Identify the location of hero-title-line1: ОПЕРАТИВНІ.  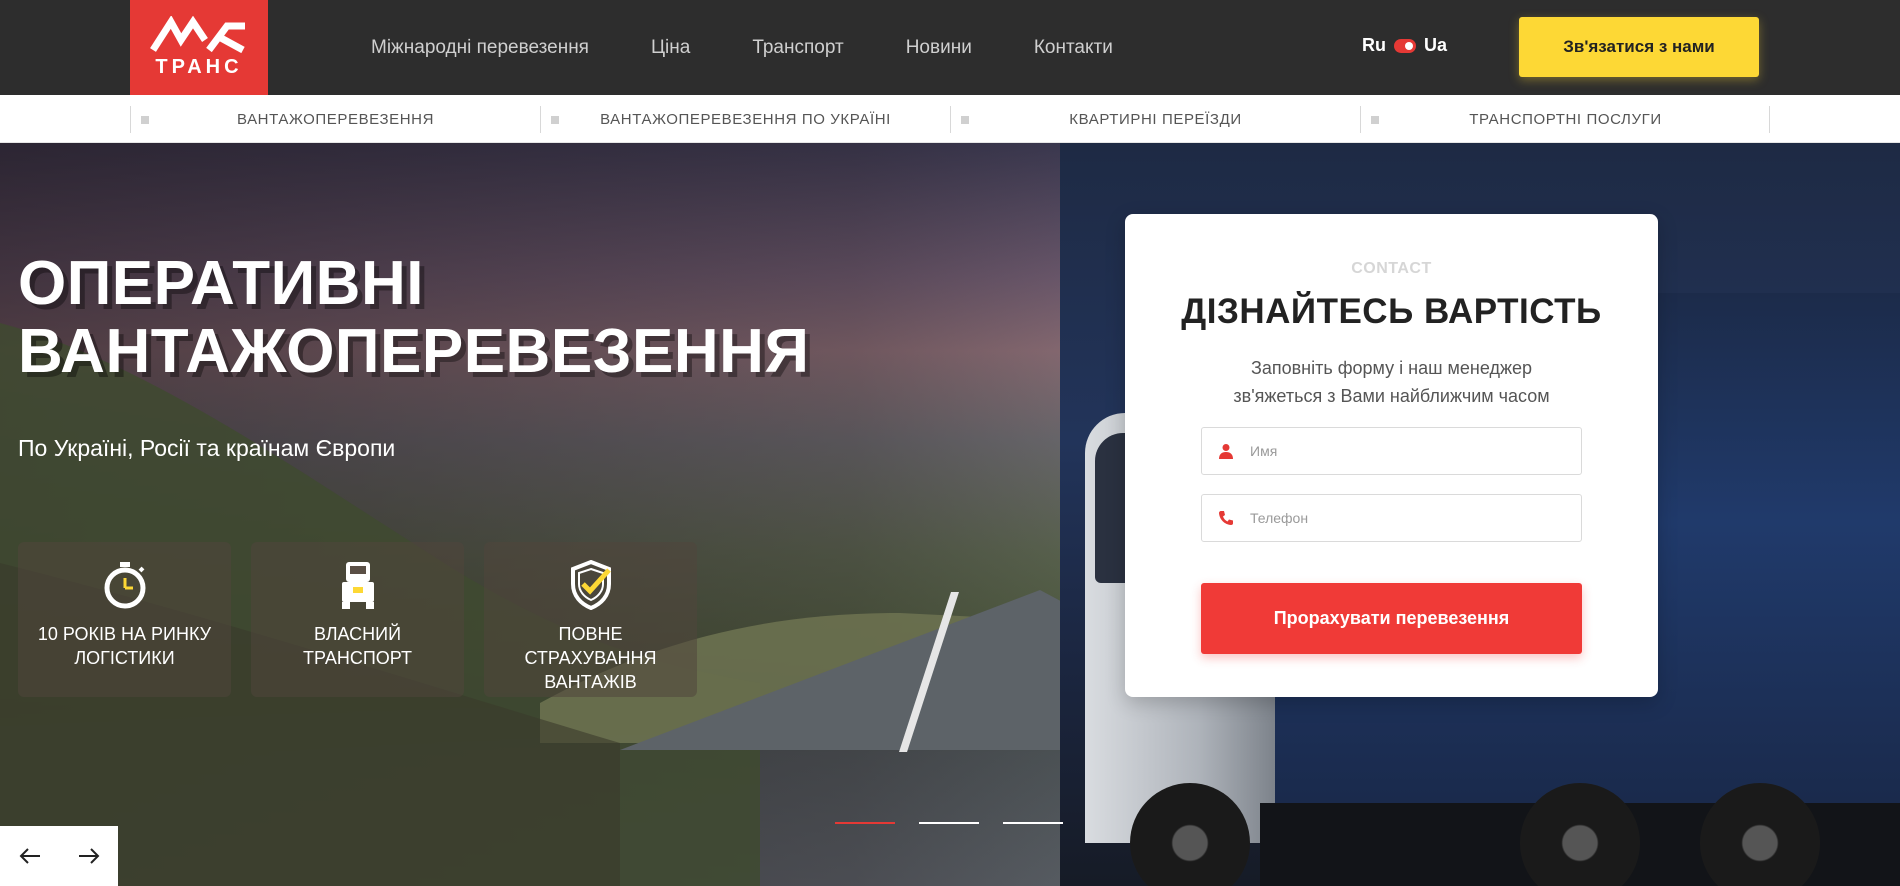
(221, 283).